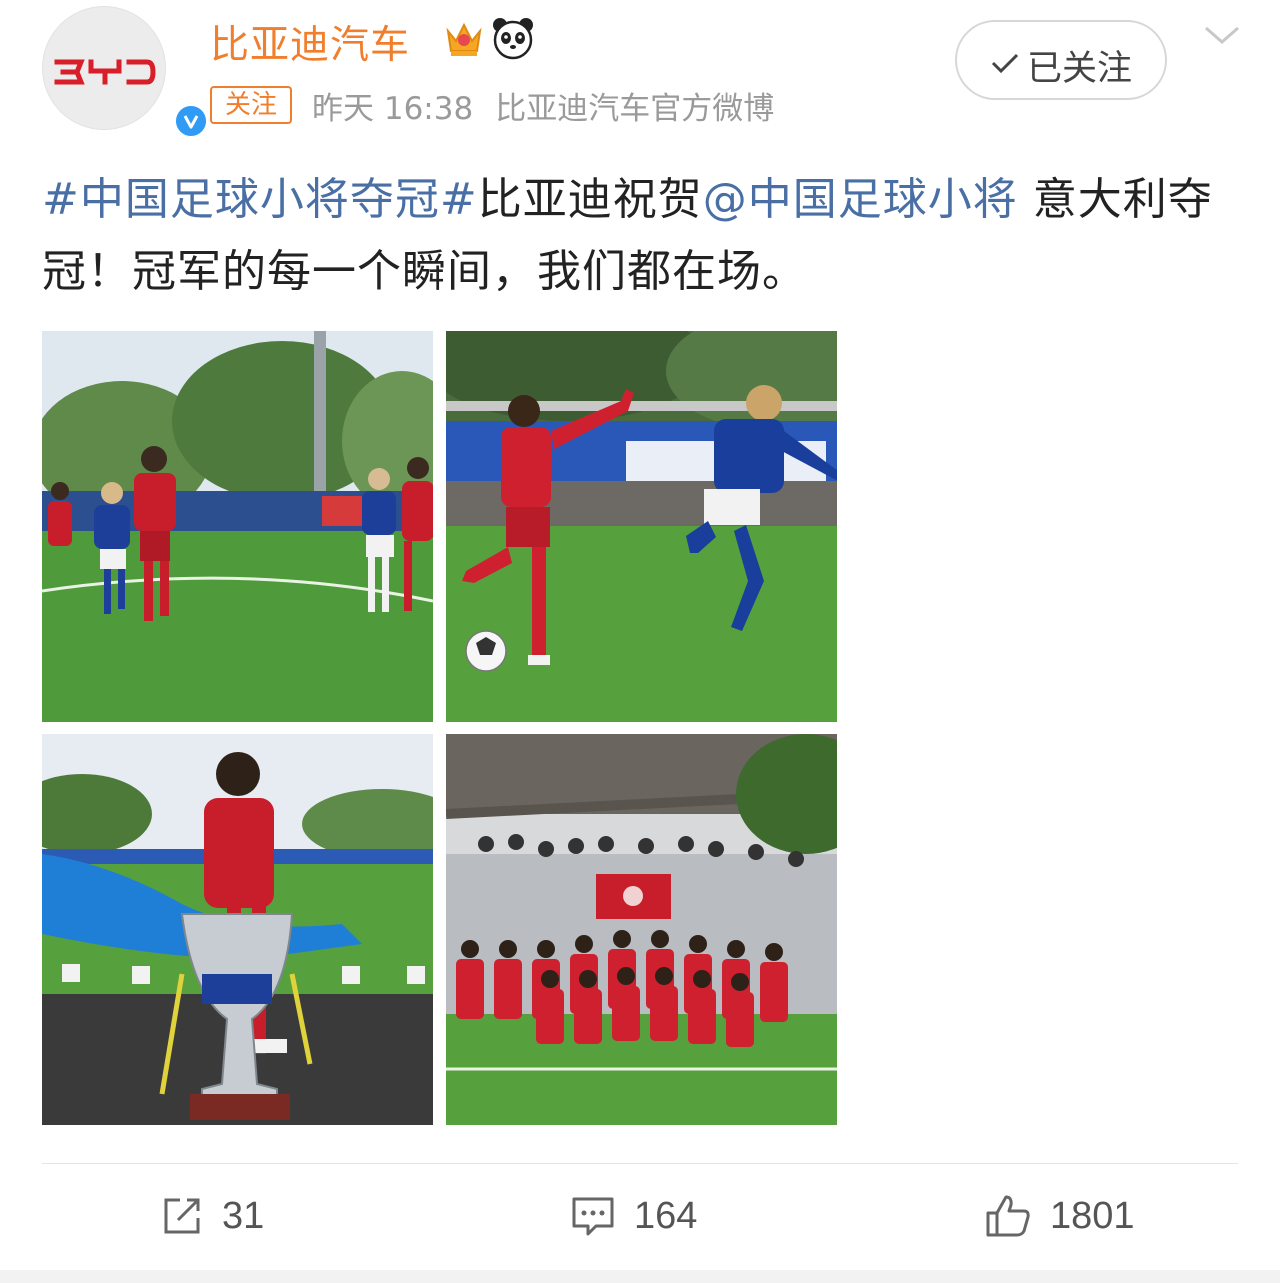 The width and height of the screenshot is (1280, 1283). Describe the element at coordinates (590, 199) in the screenshot. I see `post-text-part-1: 比亚迪祝贺` at that location.